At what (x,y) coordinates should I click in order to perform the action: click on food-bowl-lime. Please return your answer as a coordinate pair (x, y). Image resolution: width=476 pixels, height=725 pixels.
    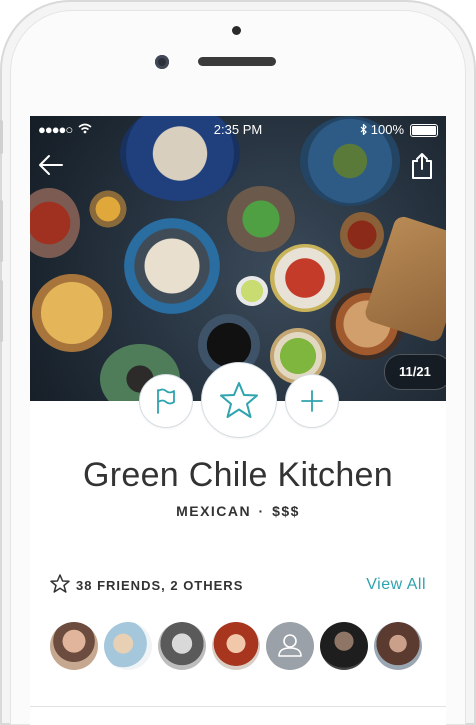
    Looking at the image, I should click on (252, 291).